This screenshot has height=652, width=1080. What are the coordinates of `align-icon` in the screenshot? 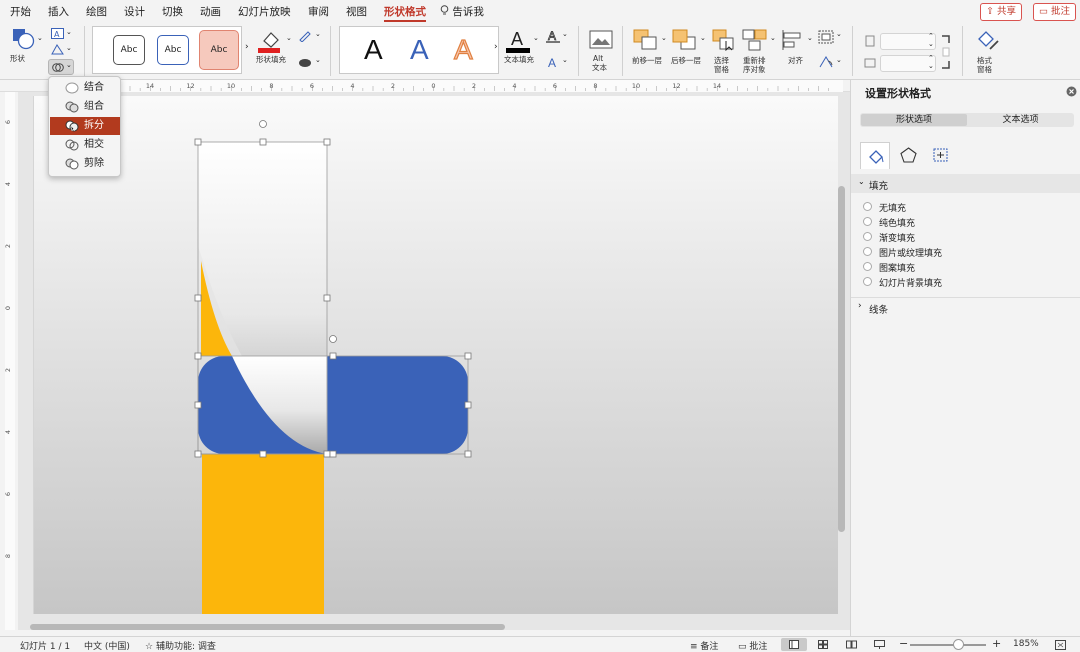 It's located at (793, 40).